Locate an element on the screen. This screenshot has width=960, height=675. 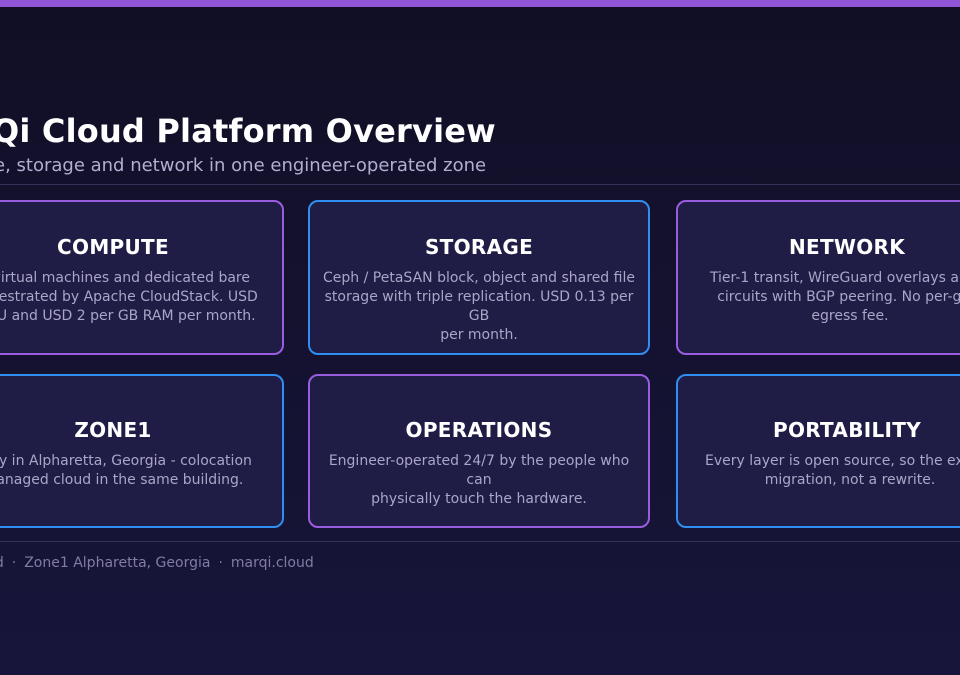
card-title: PORTABILITY is located at coordinates (847, 430).